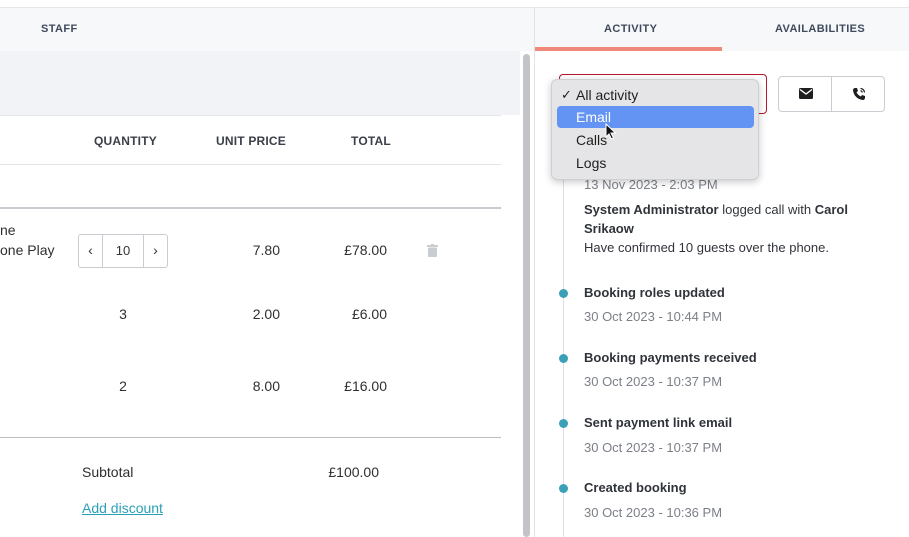 The image size is (909, 537). What do you see at coordinates (628, 49) in the screenshot?
I see `active-tab-indicator` at bounding box center [628, 49].